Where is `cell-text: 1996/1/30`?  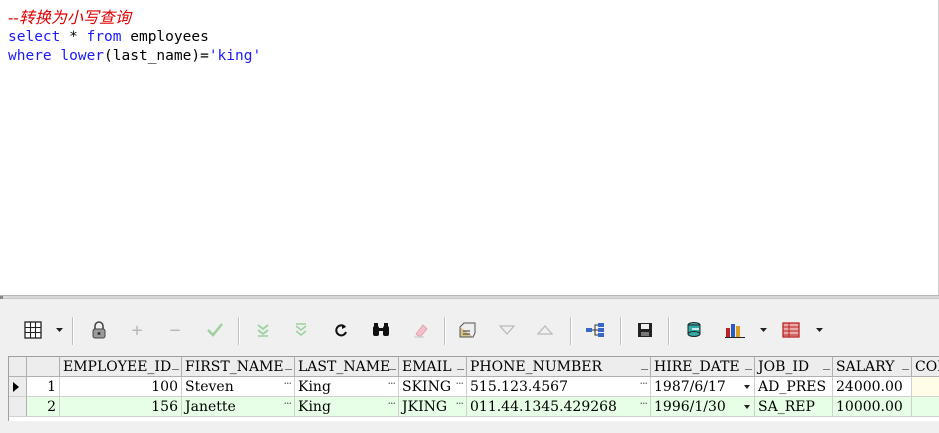 cell-text: 1996/1/30 is located at coordinates (690, 407).